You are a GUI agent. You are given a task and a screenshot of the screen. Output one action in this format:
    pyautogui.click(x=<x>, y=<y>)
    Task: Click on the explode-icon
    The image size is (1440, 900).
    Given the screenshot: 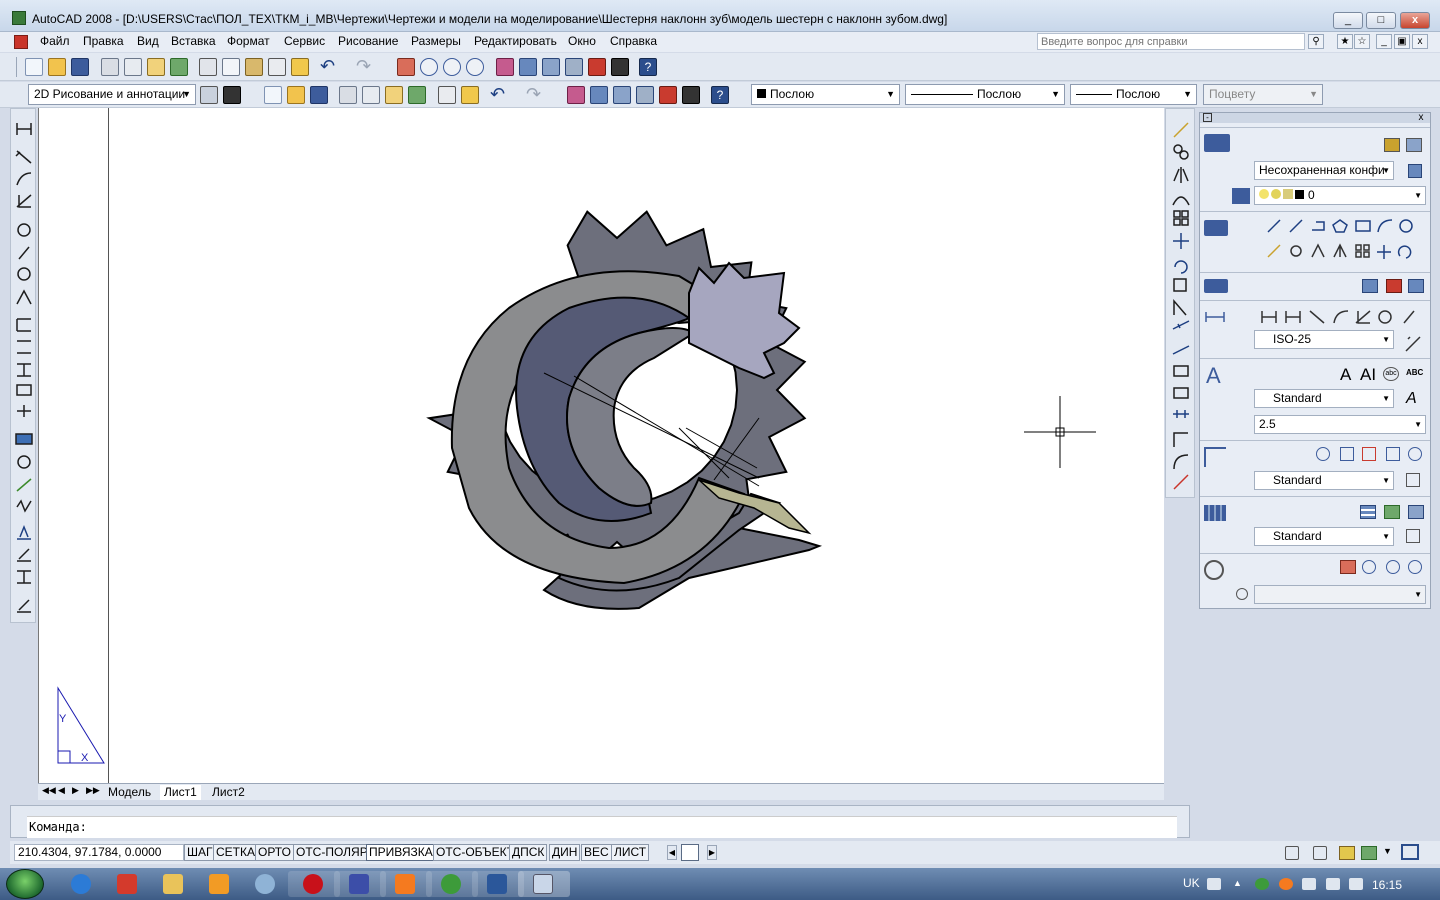 What is the action you would take?
    pyautogui.click(x=1181, y=482)
    